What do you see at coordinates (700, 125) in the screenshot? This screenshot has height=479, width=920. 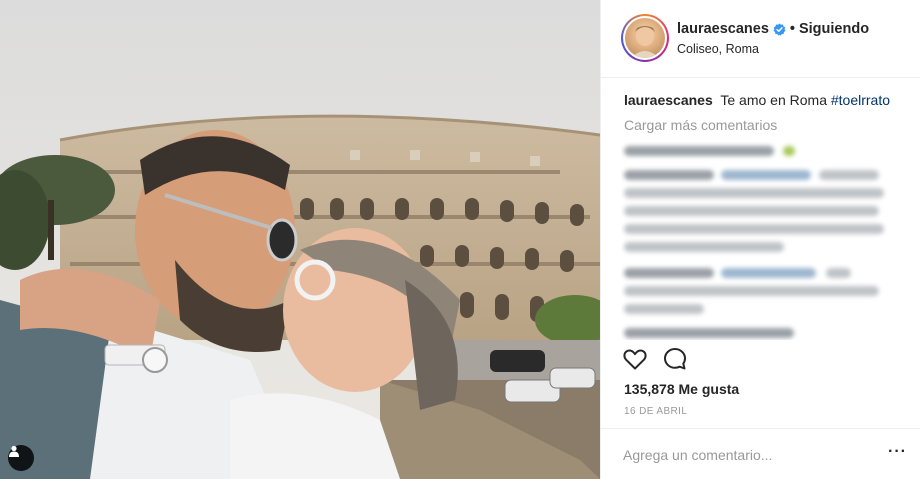 I see `load-more-comments-button: Cargar más comentarios` at bounding box center [700, 125].